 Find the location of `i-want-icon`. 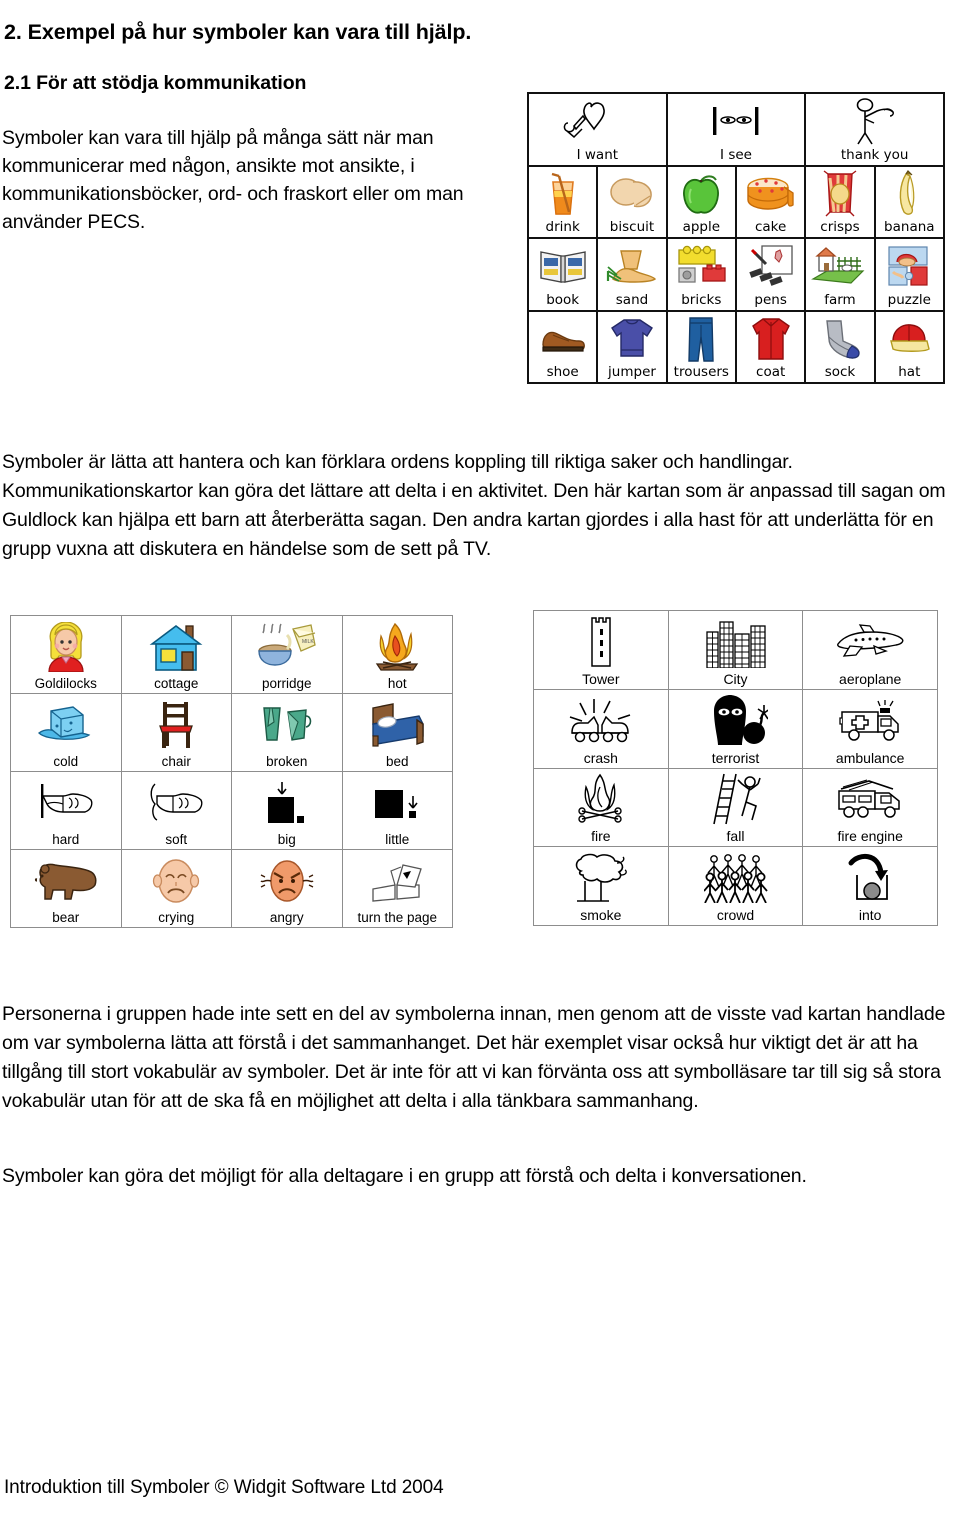

i-want-icon is located at coordinates (597, 121).